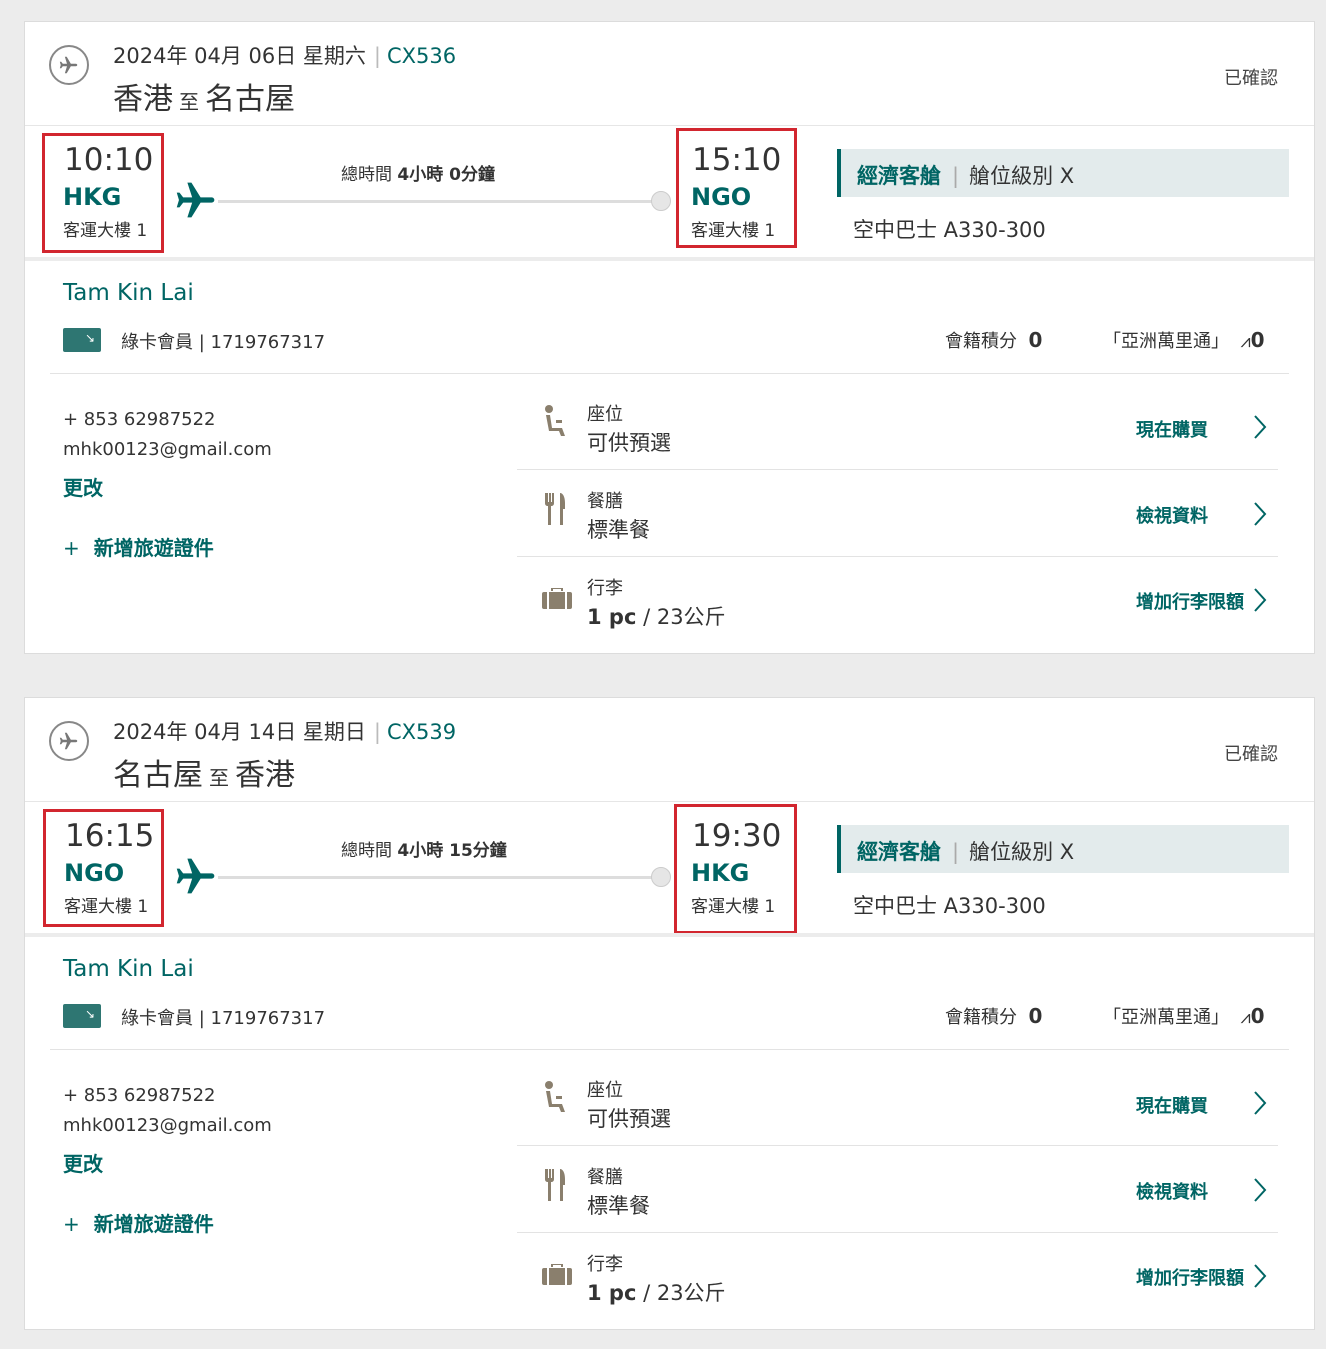  I want to click on departure-box: 16:15 NGO 客運大樓 1, so click(103, 868).